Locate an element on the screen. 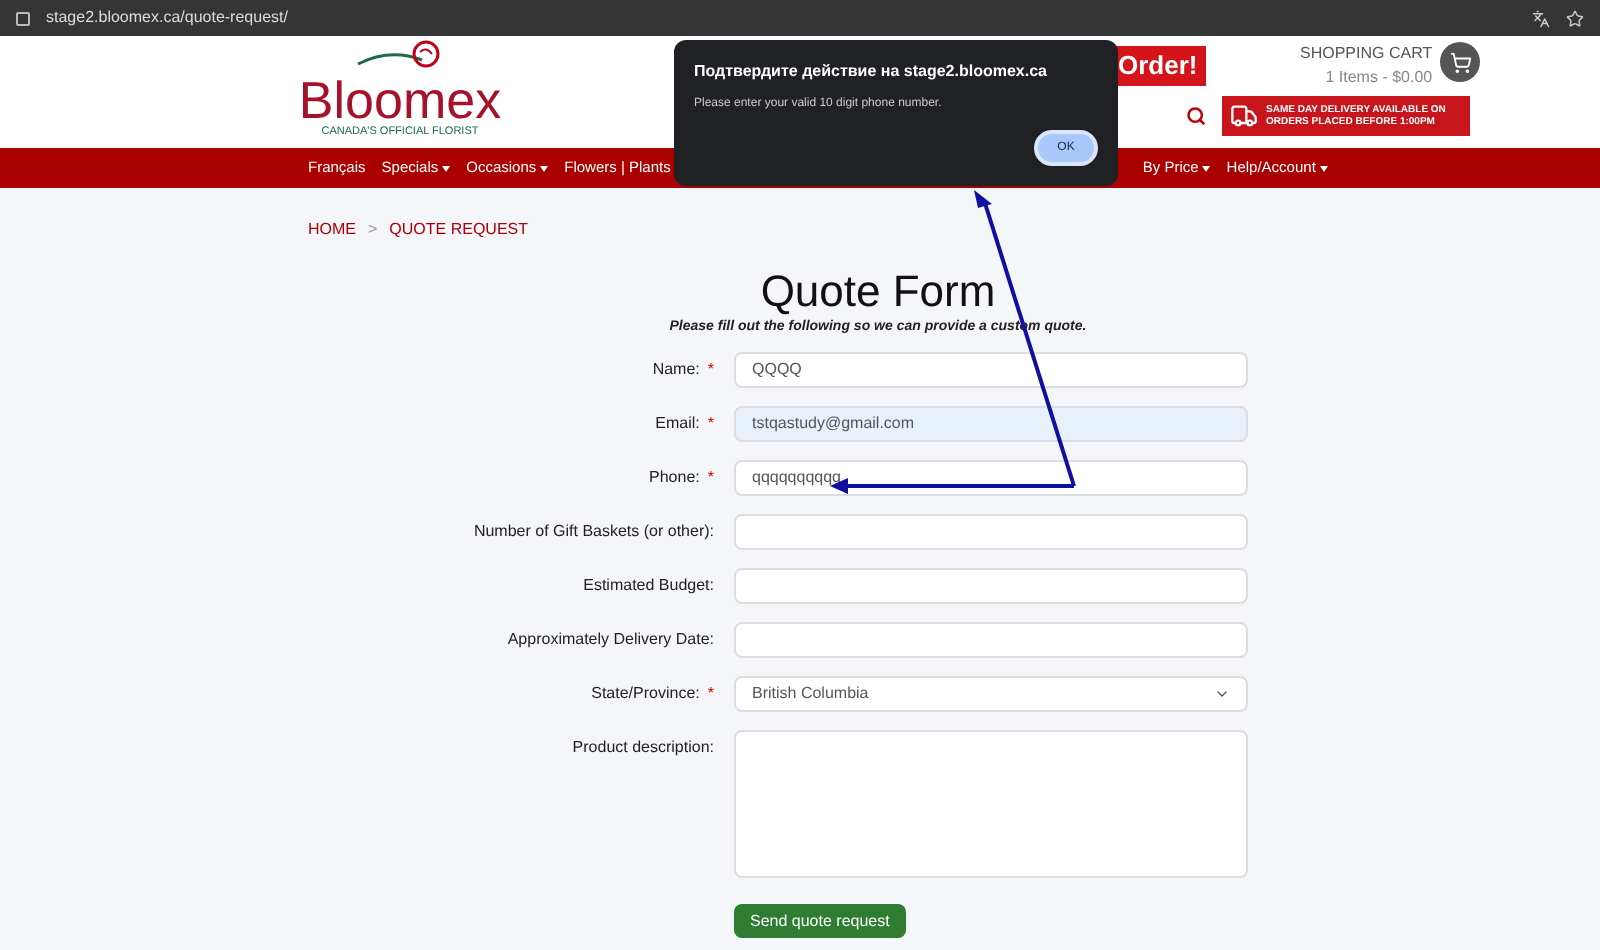  field-label: Estimated Budget: is located at coordinates (648, 585).